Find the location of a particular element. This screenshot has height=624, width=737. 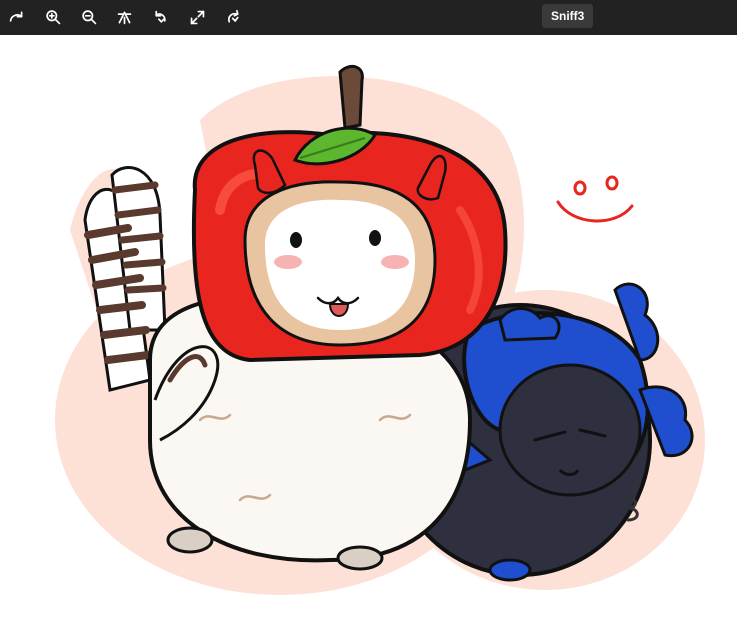

rotate-right-icon is located at coordinates (15, 16).